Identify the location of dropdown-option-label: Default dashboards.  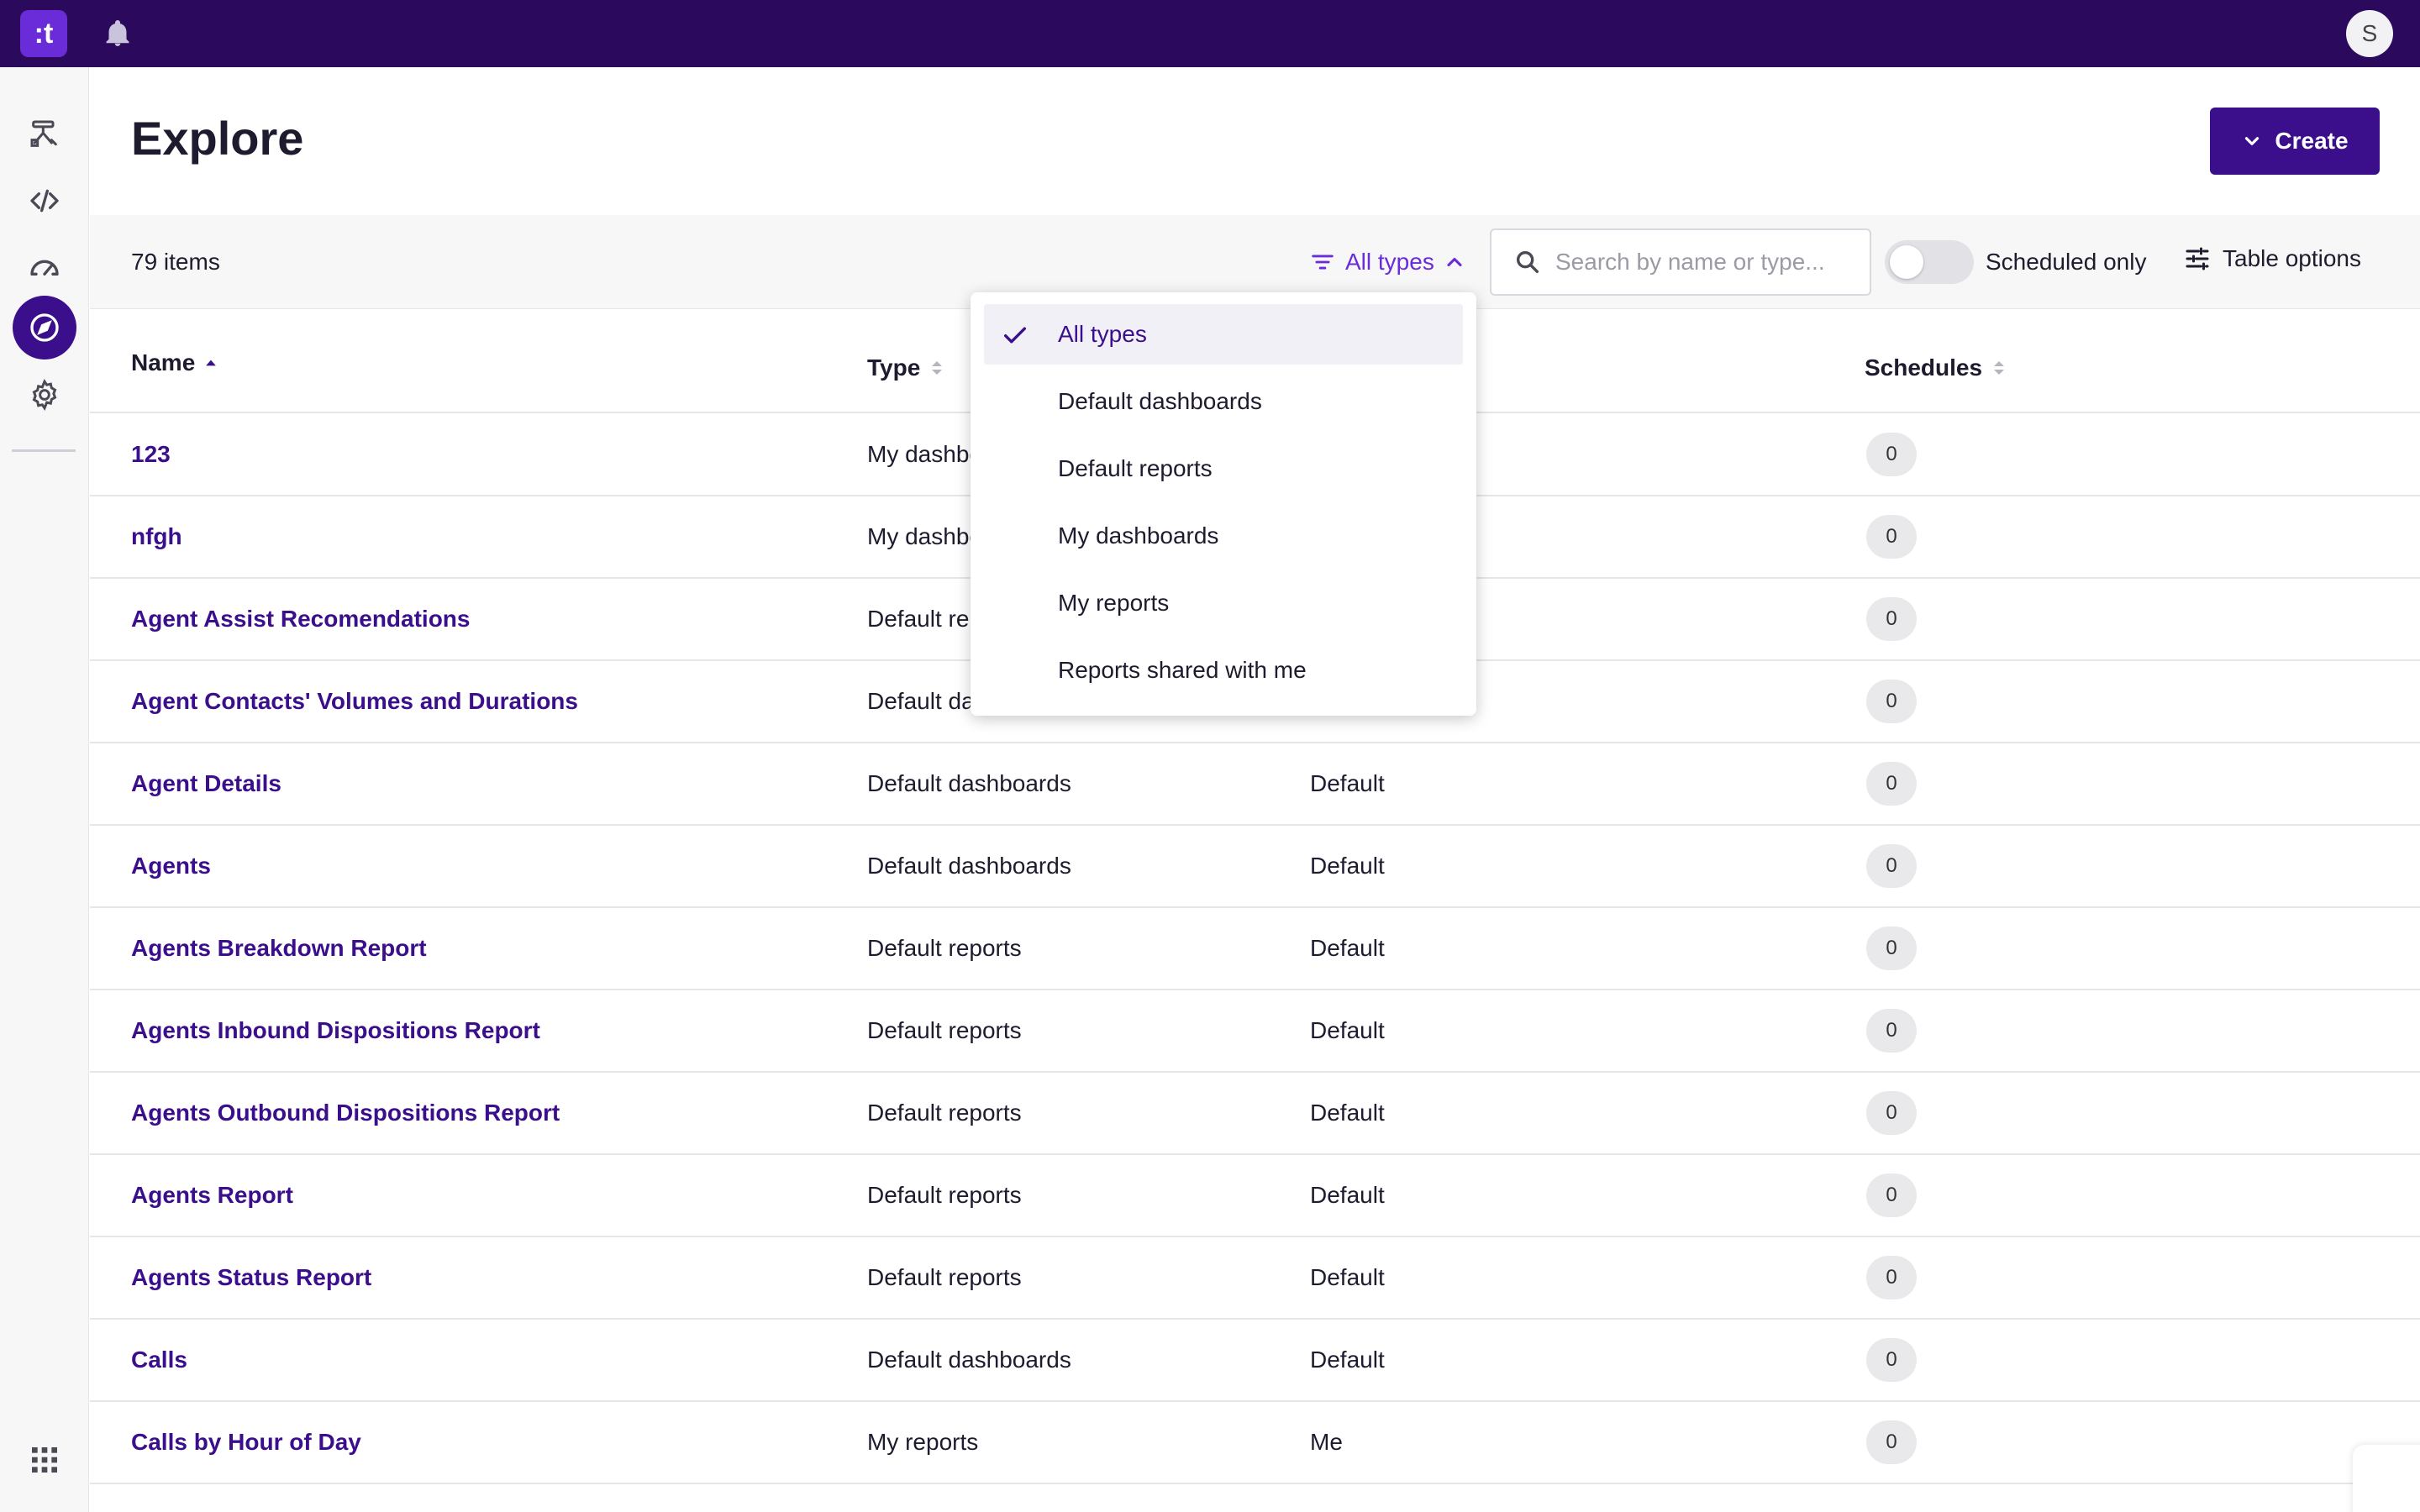
(1160, 401).